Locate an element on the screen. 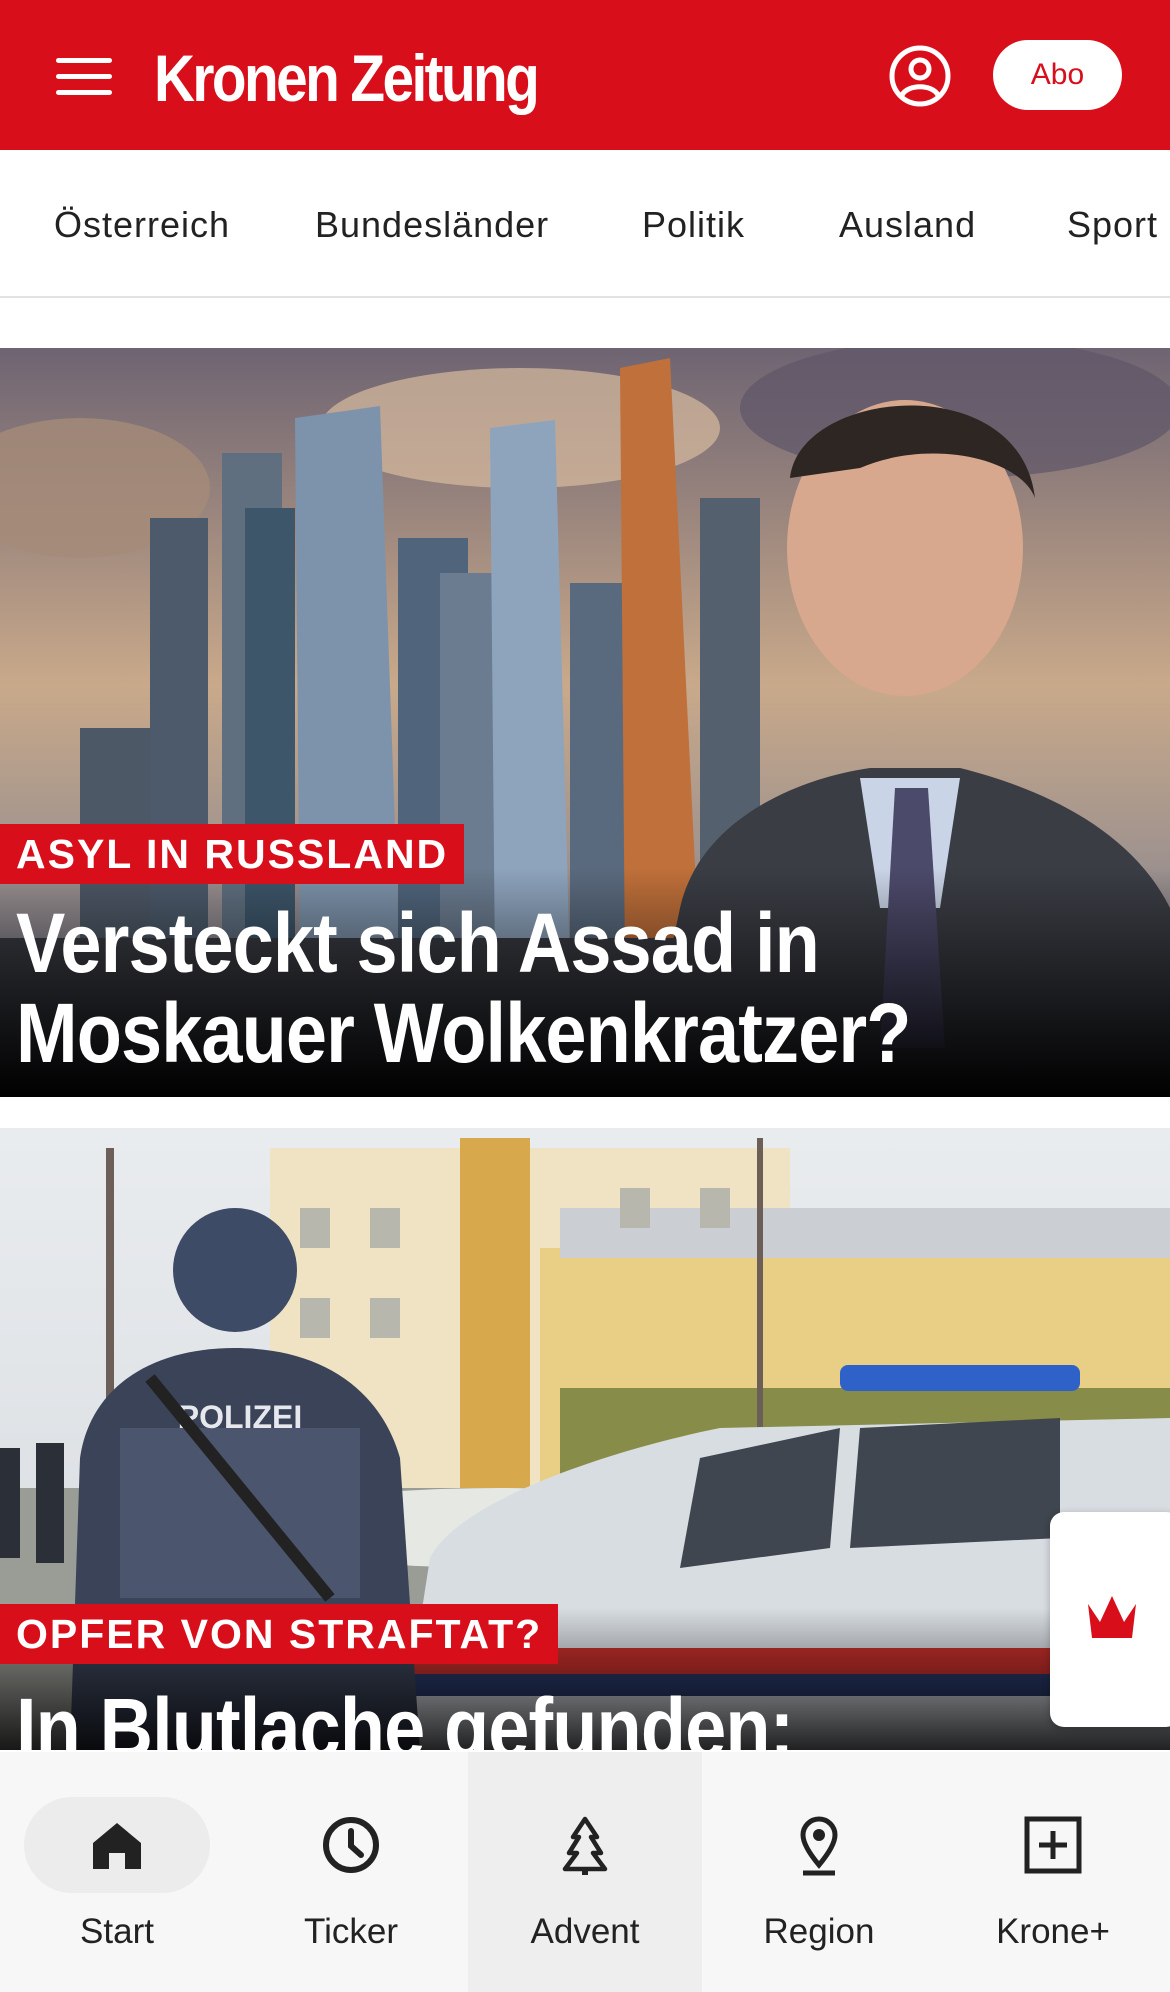 The height and width of the screenshot is (1992, 1170). bottom-nav-ticker: Ticker is located at coordinates (351, 1872).